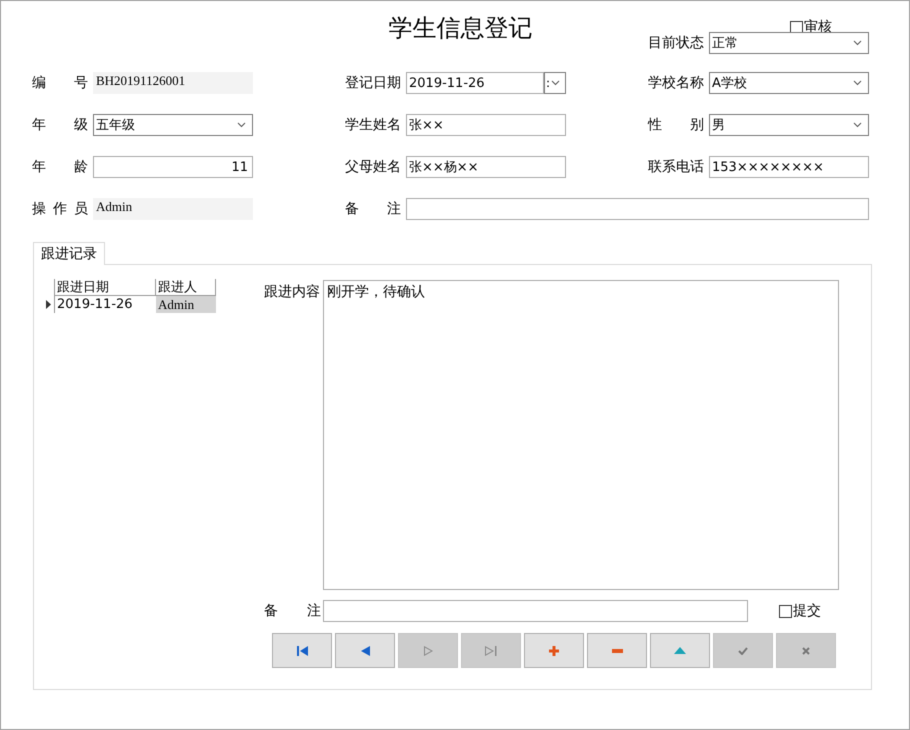  Describe the element at coordinates (475, 83) in the screenshot. I see `date-field: 2019-11-26` at that location.